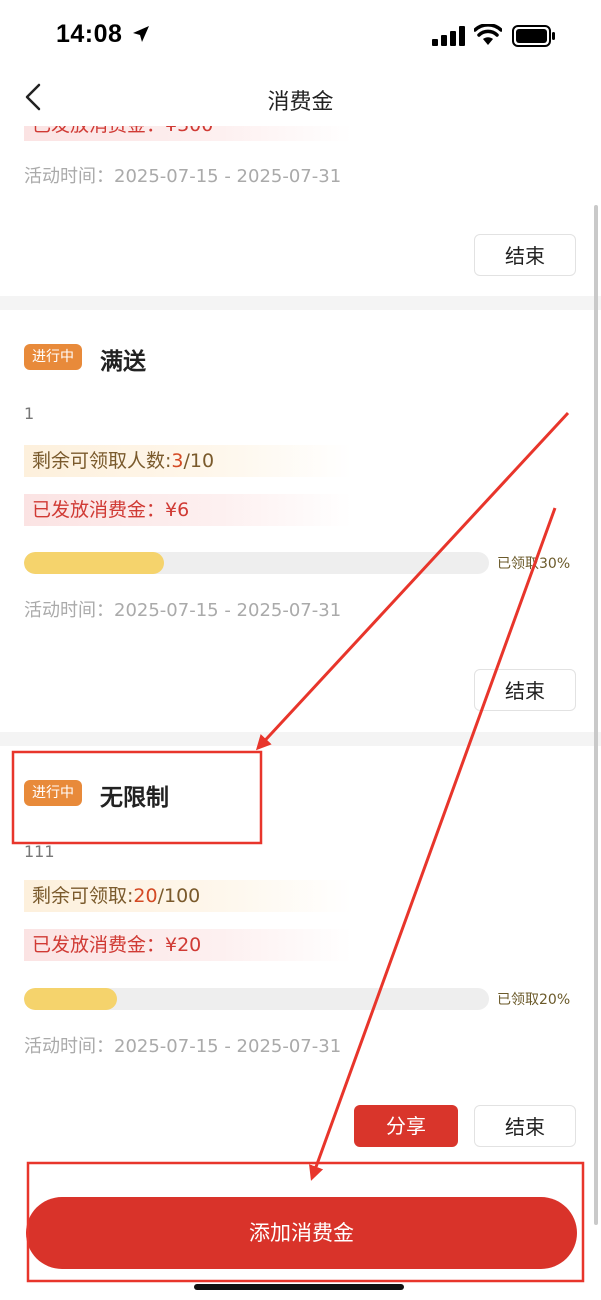  I want to click on remaining-count: 剩余可领取:20/100, so click(188, 896).